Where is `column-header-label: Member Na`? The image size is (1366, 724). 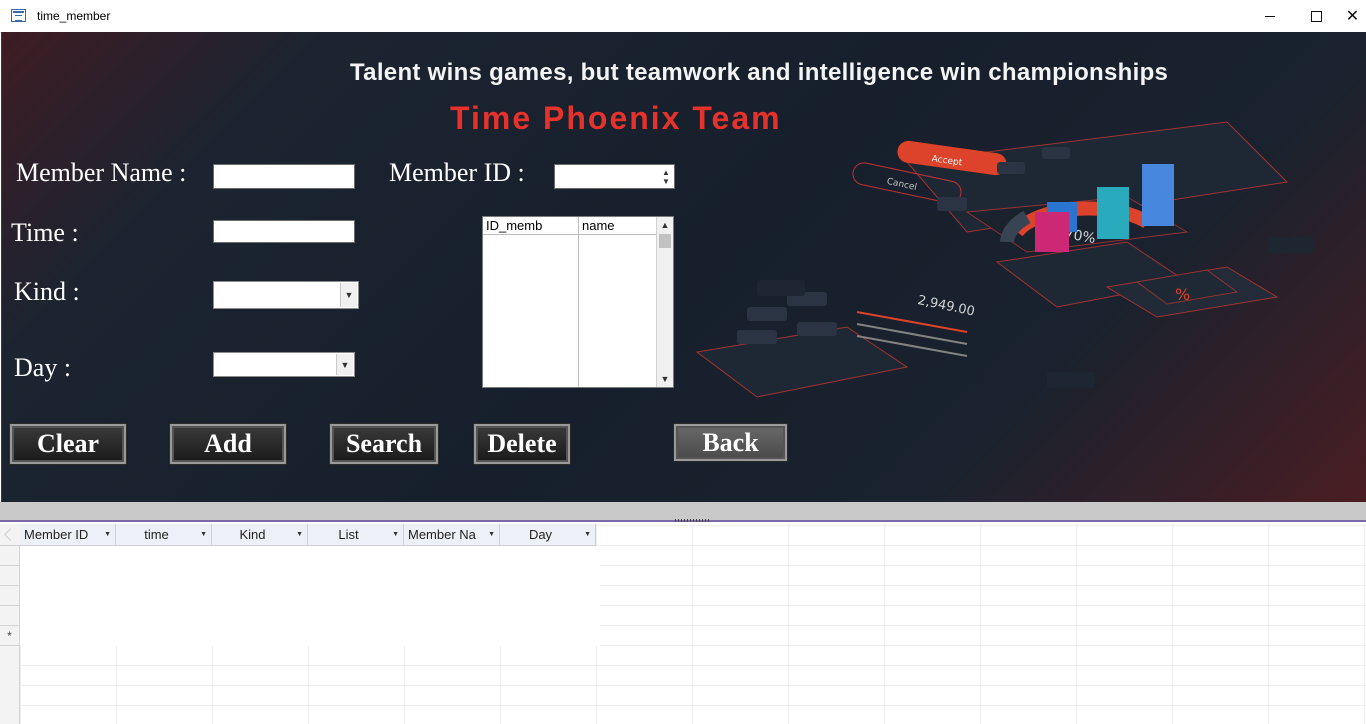
column-header-label: Member Na is located at coordinates (442, 534).